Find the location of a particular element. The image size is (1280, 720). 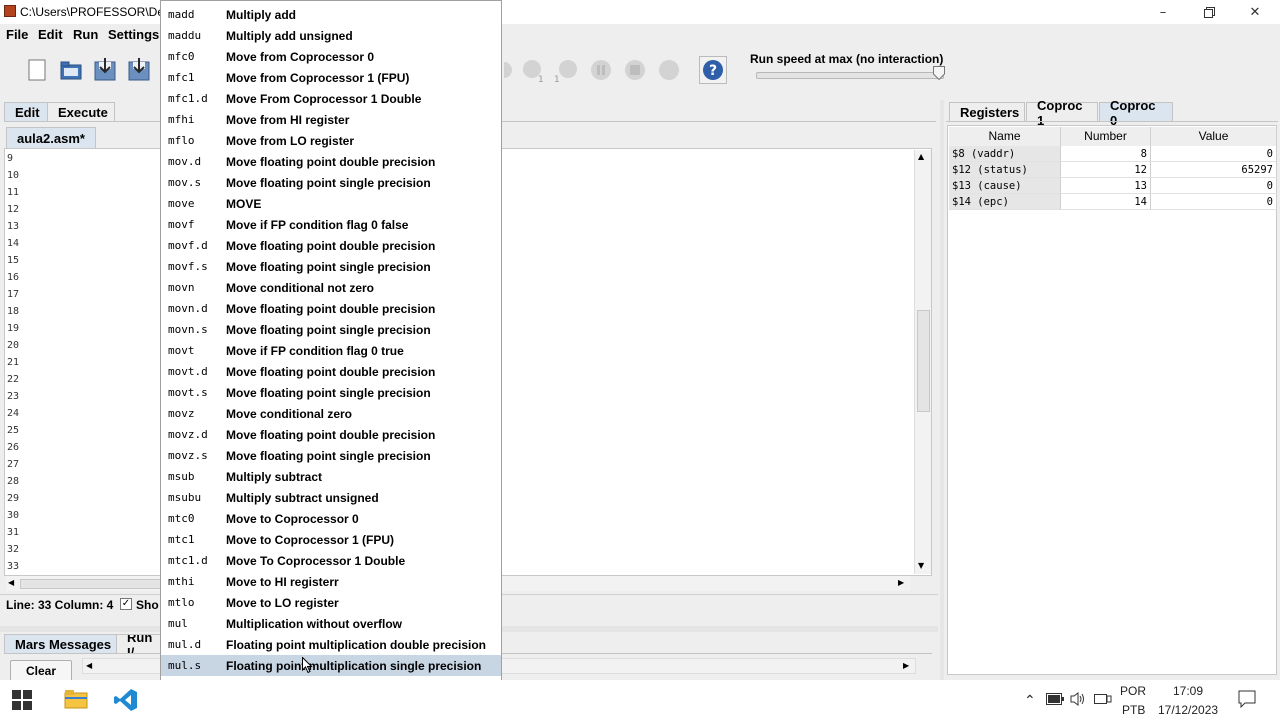

help-button: ? is located at coordinates (713, 70).